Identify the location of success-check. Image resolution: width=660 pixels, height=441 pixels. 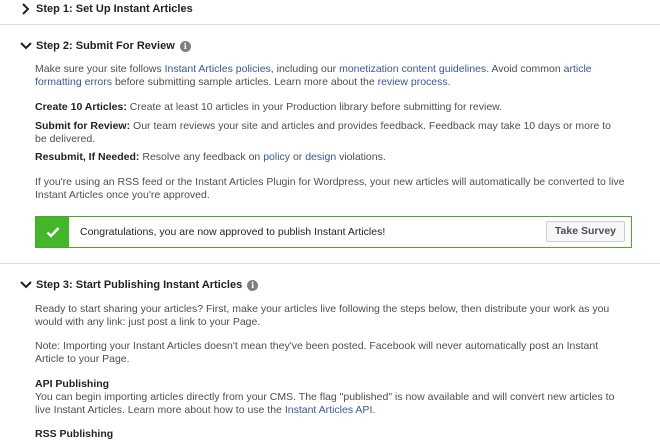
(52, 232).